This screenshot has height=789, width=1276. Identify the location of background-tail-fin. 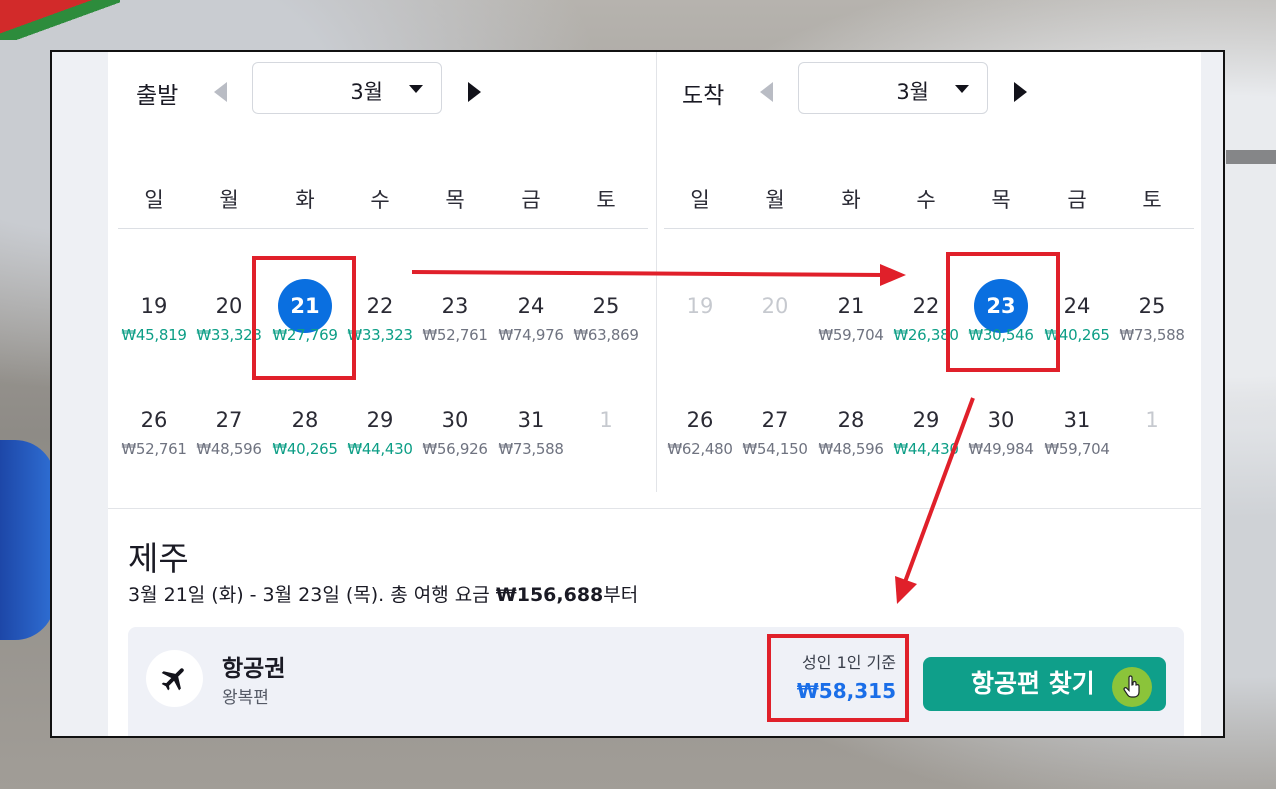
(60, 20).